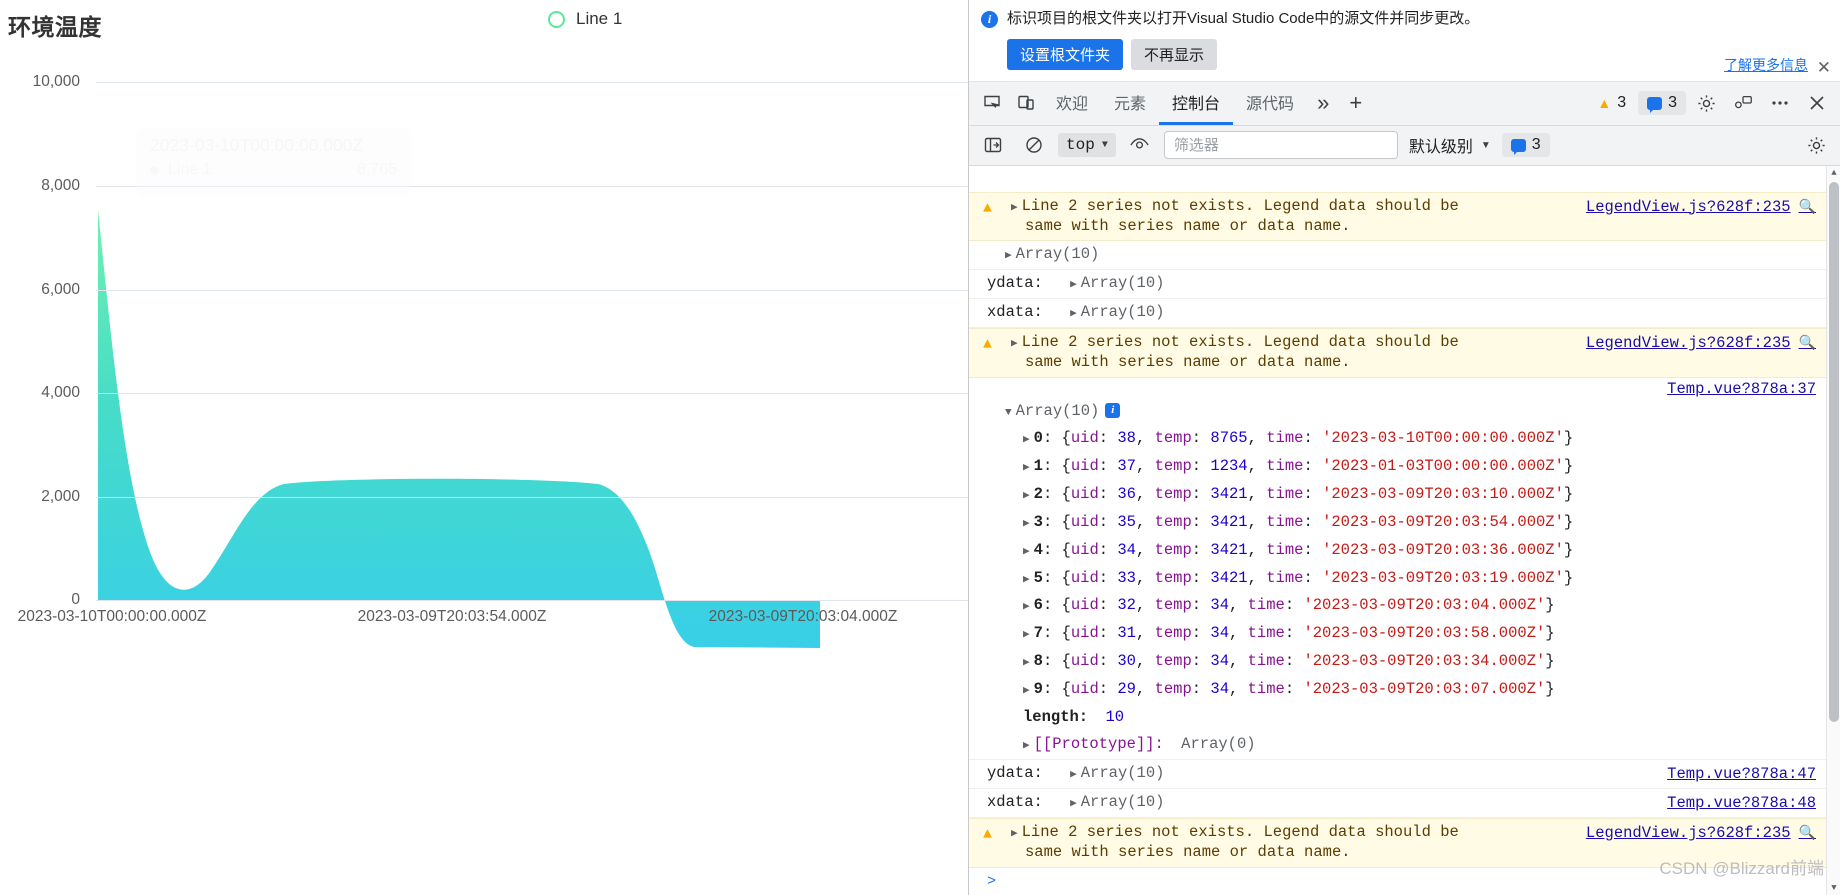  Describe the element at coordinates (1173, 688) in the screenshot. I see `entry-temp-key: temp` at that location.